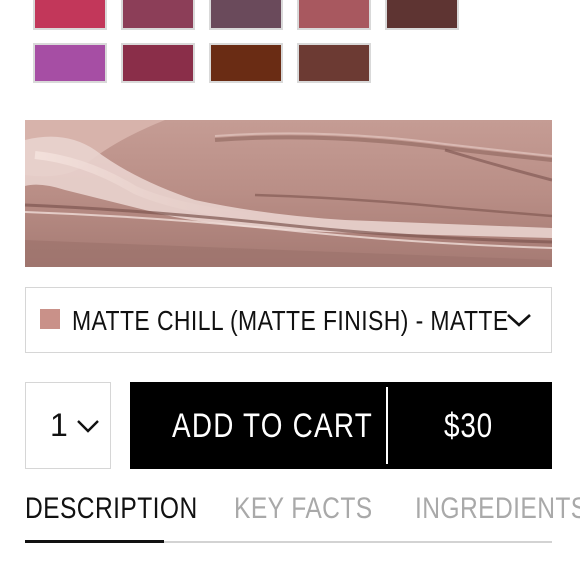 The height and width of the screenshot is (580, 580). Describe the element at coordinates (387, 425) in the screenshot. I see `add-to-cart-divider` at that location.